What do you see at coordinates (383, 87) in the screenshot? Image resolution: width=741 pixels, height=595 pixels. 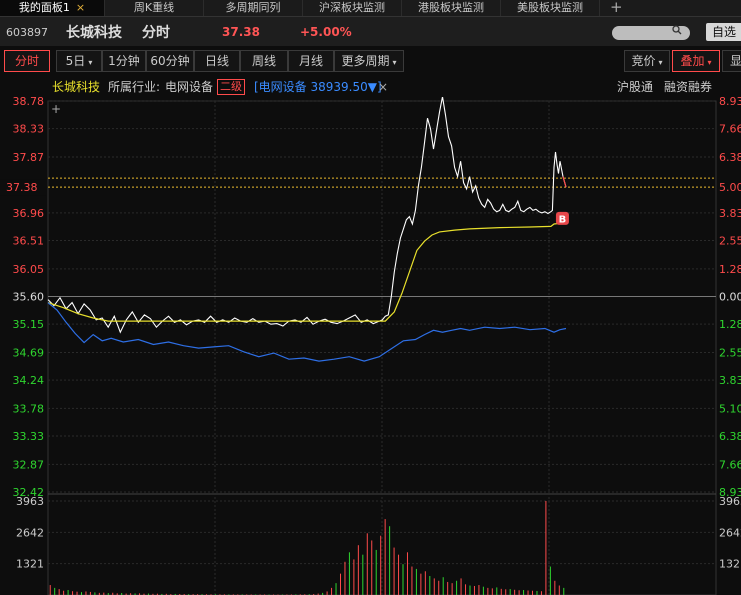 I see `overlay-close-icon: ×` at bounding box center [383, 87].